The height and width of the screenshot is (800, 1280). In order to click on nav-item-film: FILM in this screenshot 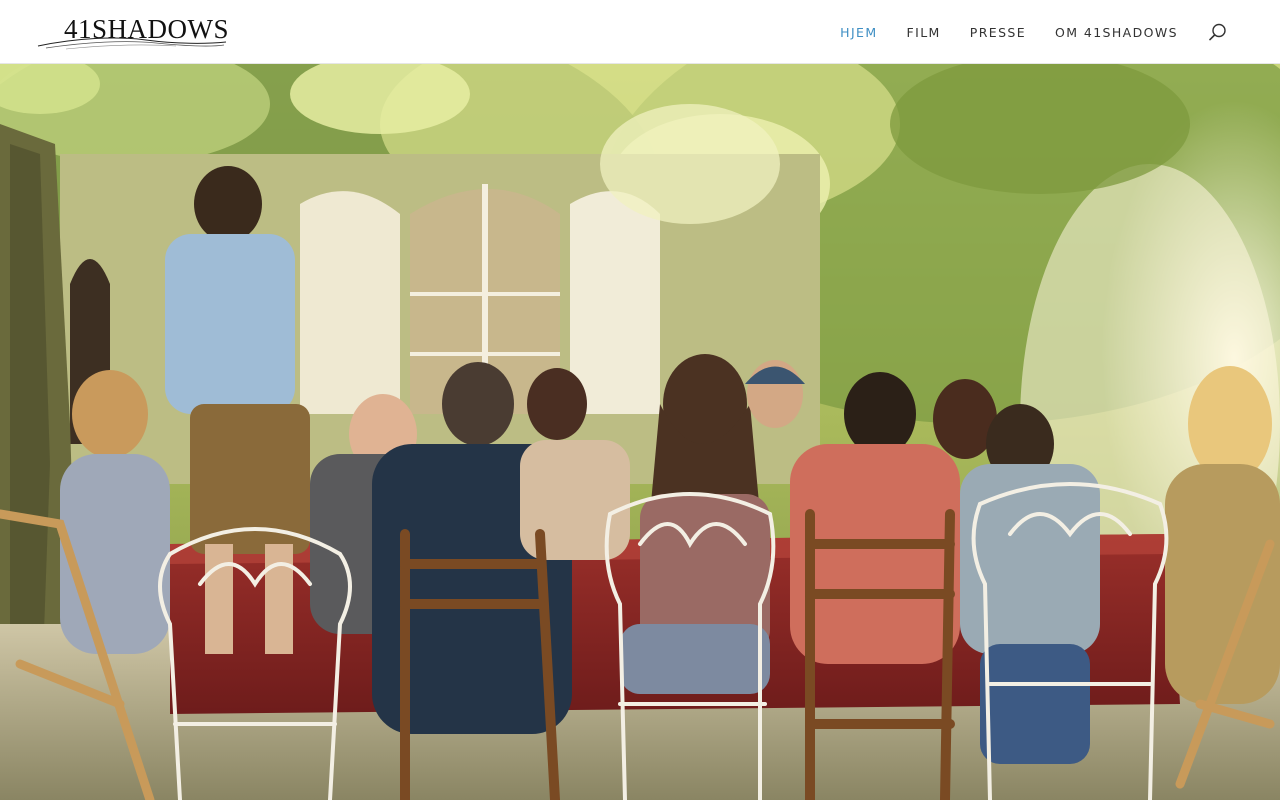, I will do `click(924, 32)`.